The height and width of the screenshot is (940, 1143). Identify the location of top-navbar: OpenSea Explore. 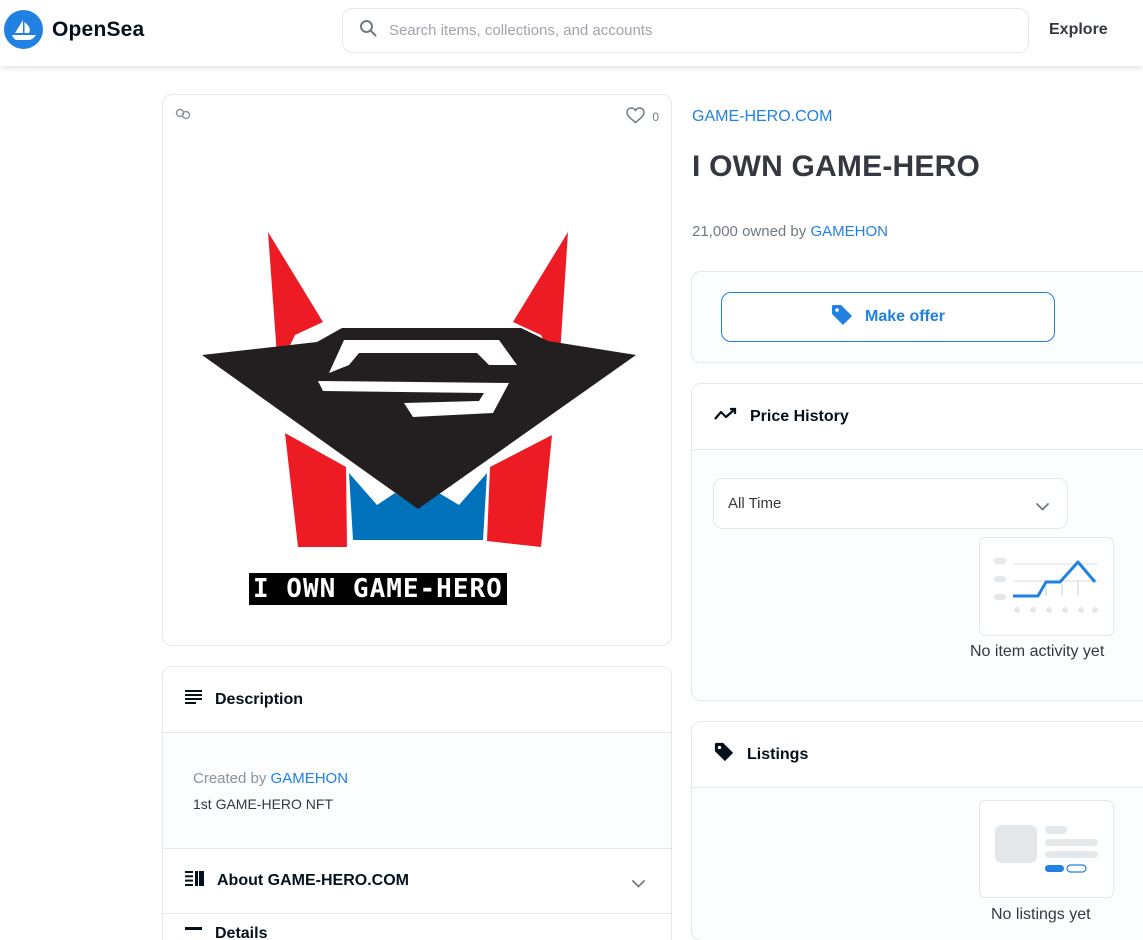
(571, 33).